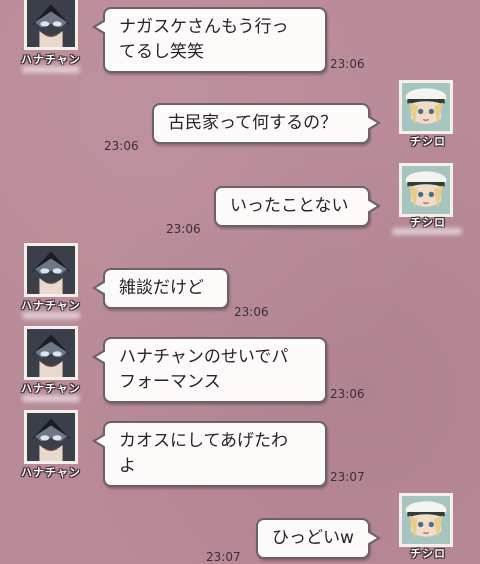 This screenshot has width=480, height=564. I want to click on message-bubble: いったことない, so click(297, 206).